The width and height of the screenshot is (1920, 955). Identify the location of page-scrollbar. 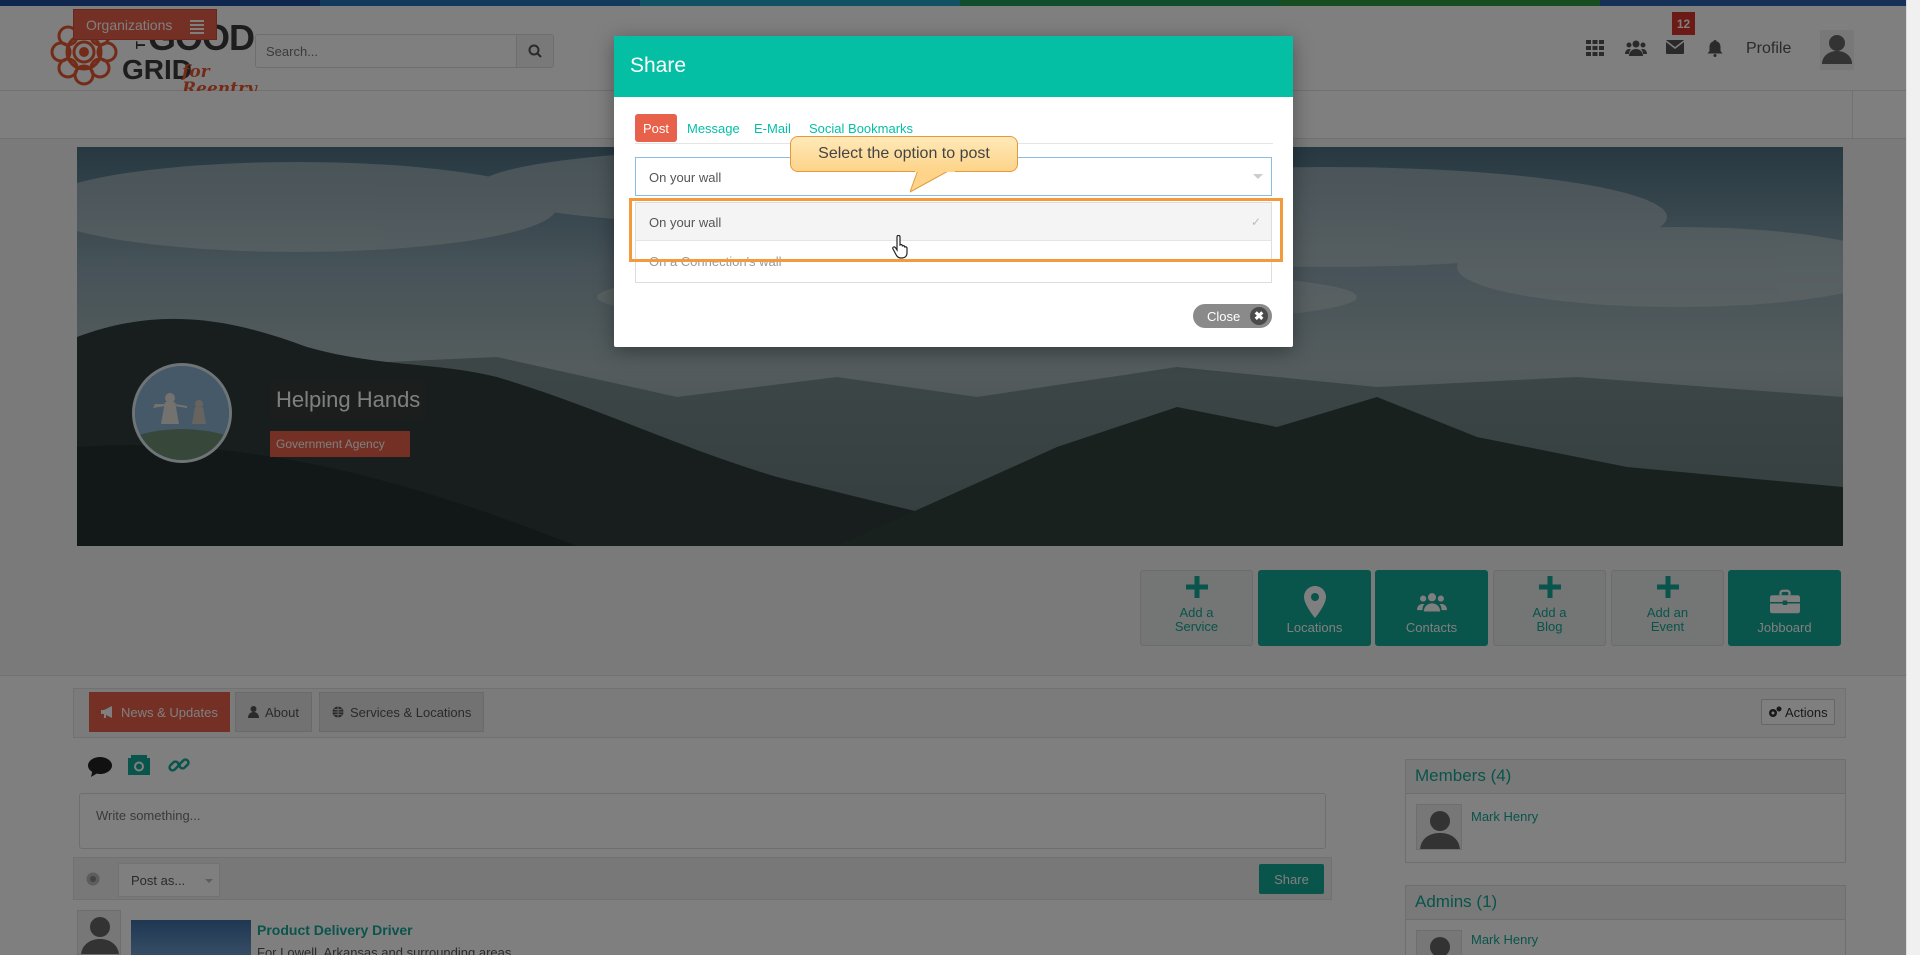
(1913, 477).